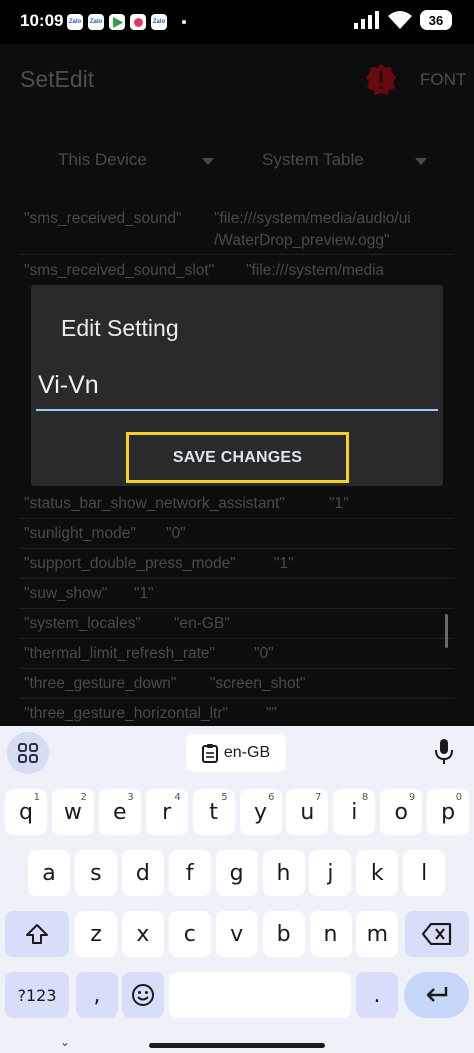  I want to click on key-s: s, so click(95, 873).